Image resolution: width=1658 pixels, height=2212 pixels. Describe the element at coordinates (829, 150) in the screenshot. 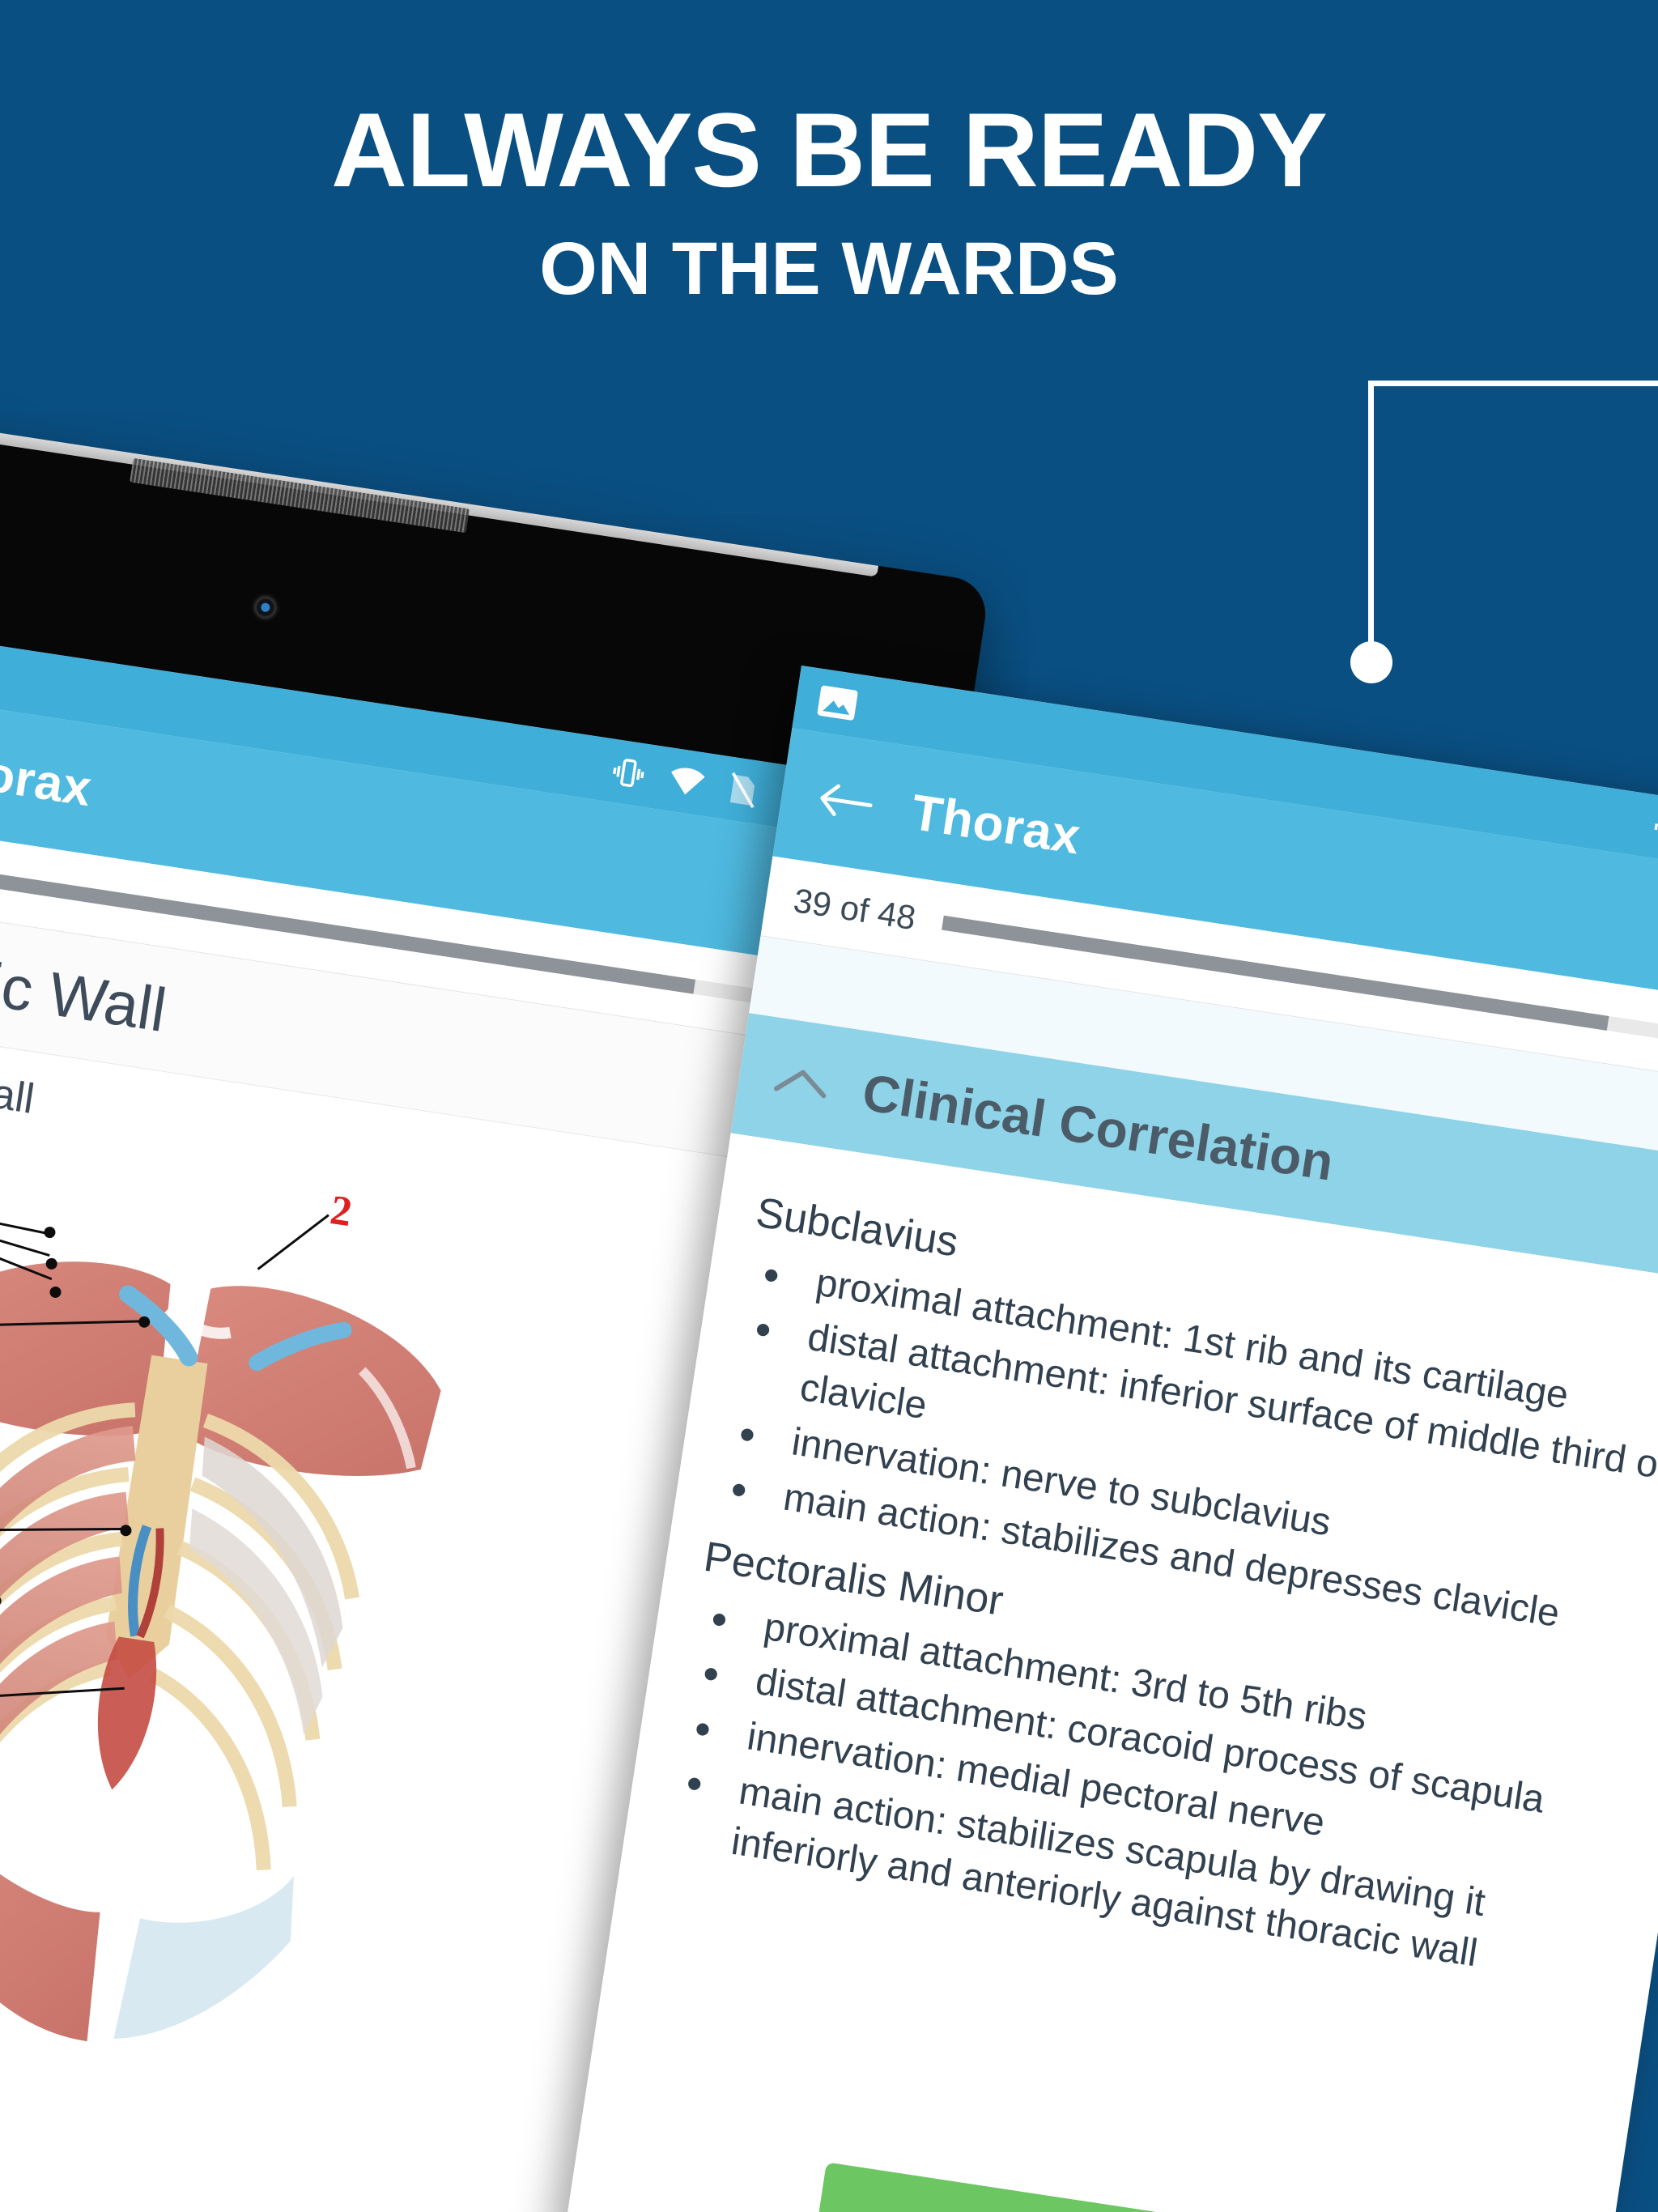

I see `headline-primary: ALWAYS BE READY` at that location.